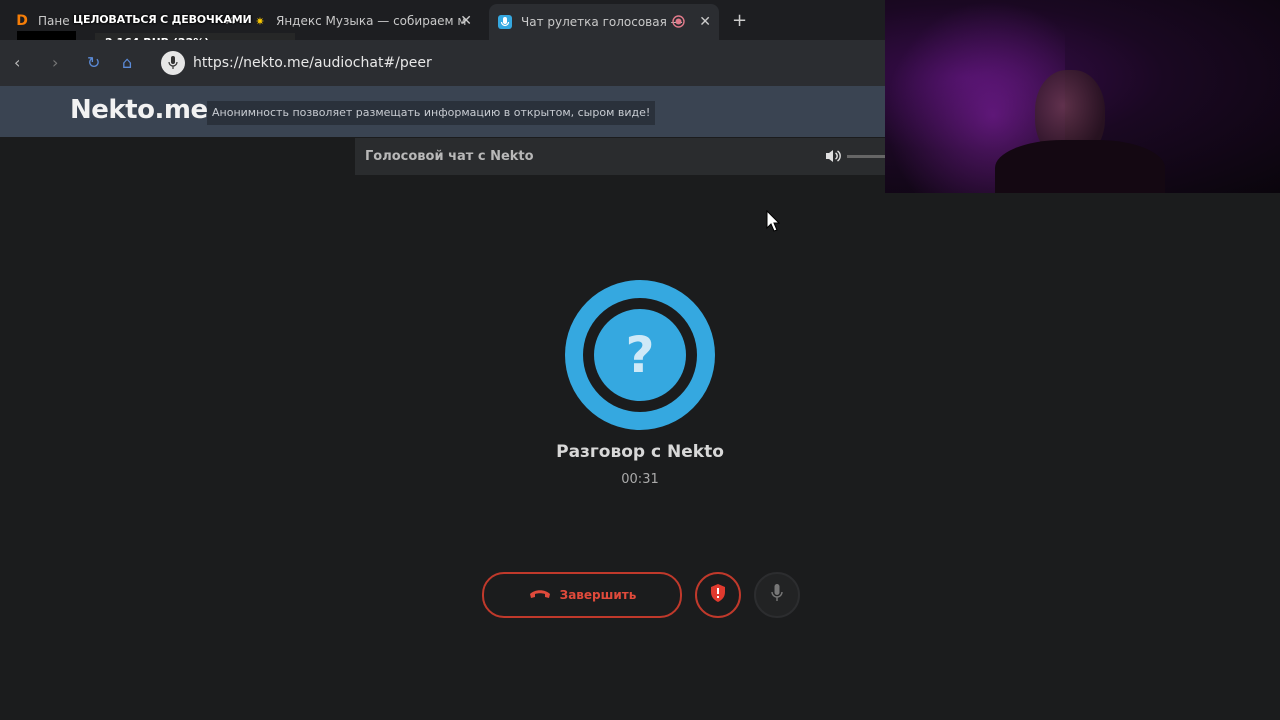 This screenshot has width=1280, height=720. Describe the element at coordinates (139, 110) in the screenshot. I see `site-logo: Nekto.me` at that location.